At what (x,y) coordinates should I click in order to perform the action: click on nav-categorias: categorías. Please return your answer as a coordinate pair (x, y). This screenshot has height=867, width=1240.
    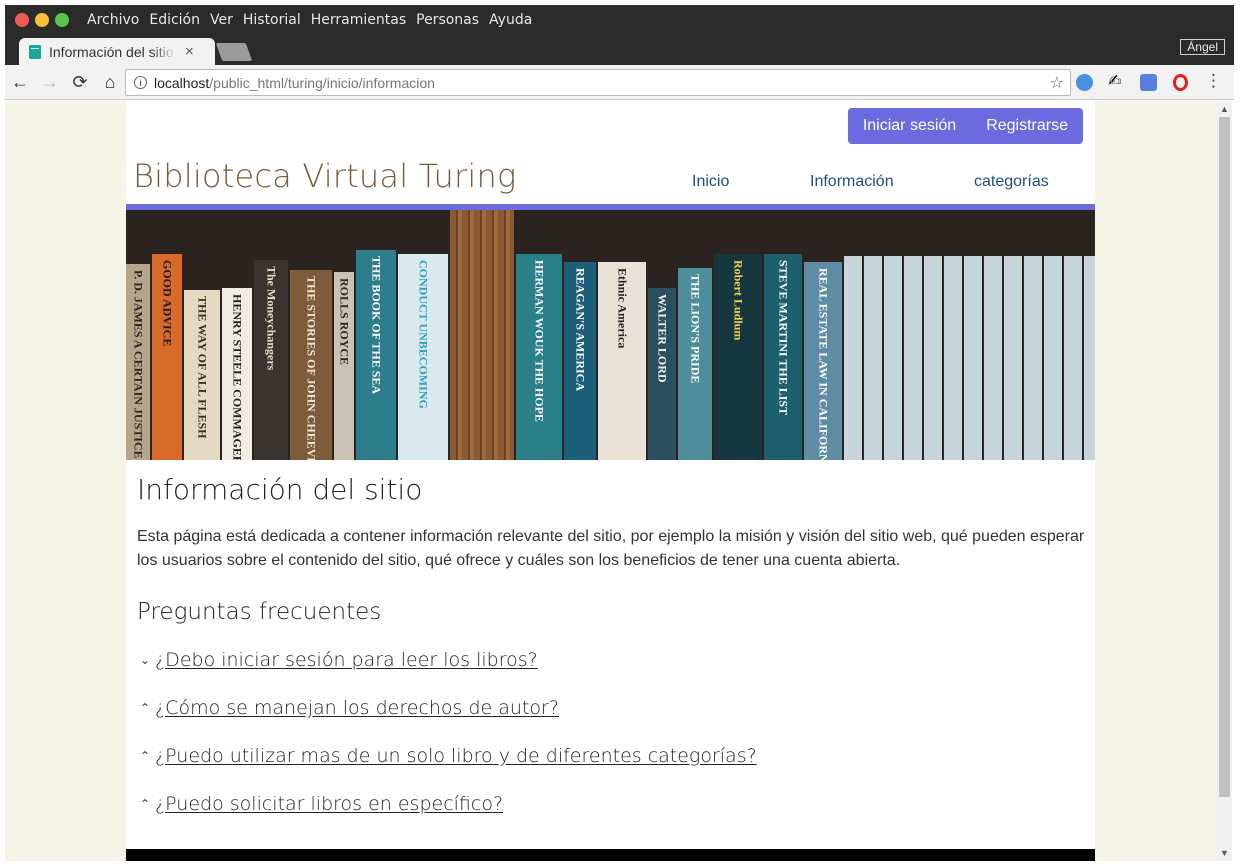
    Looking at the image, I should click on (1011, 182).